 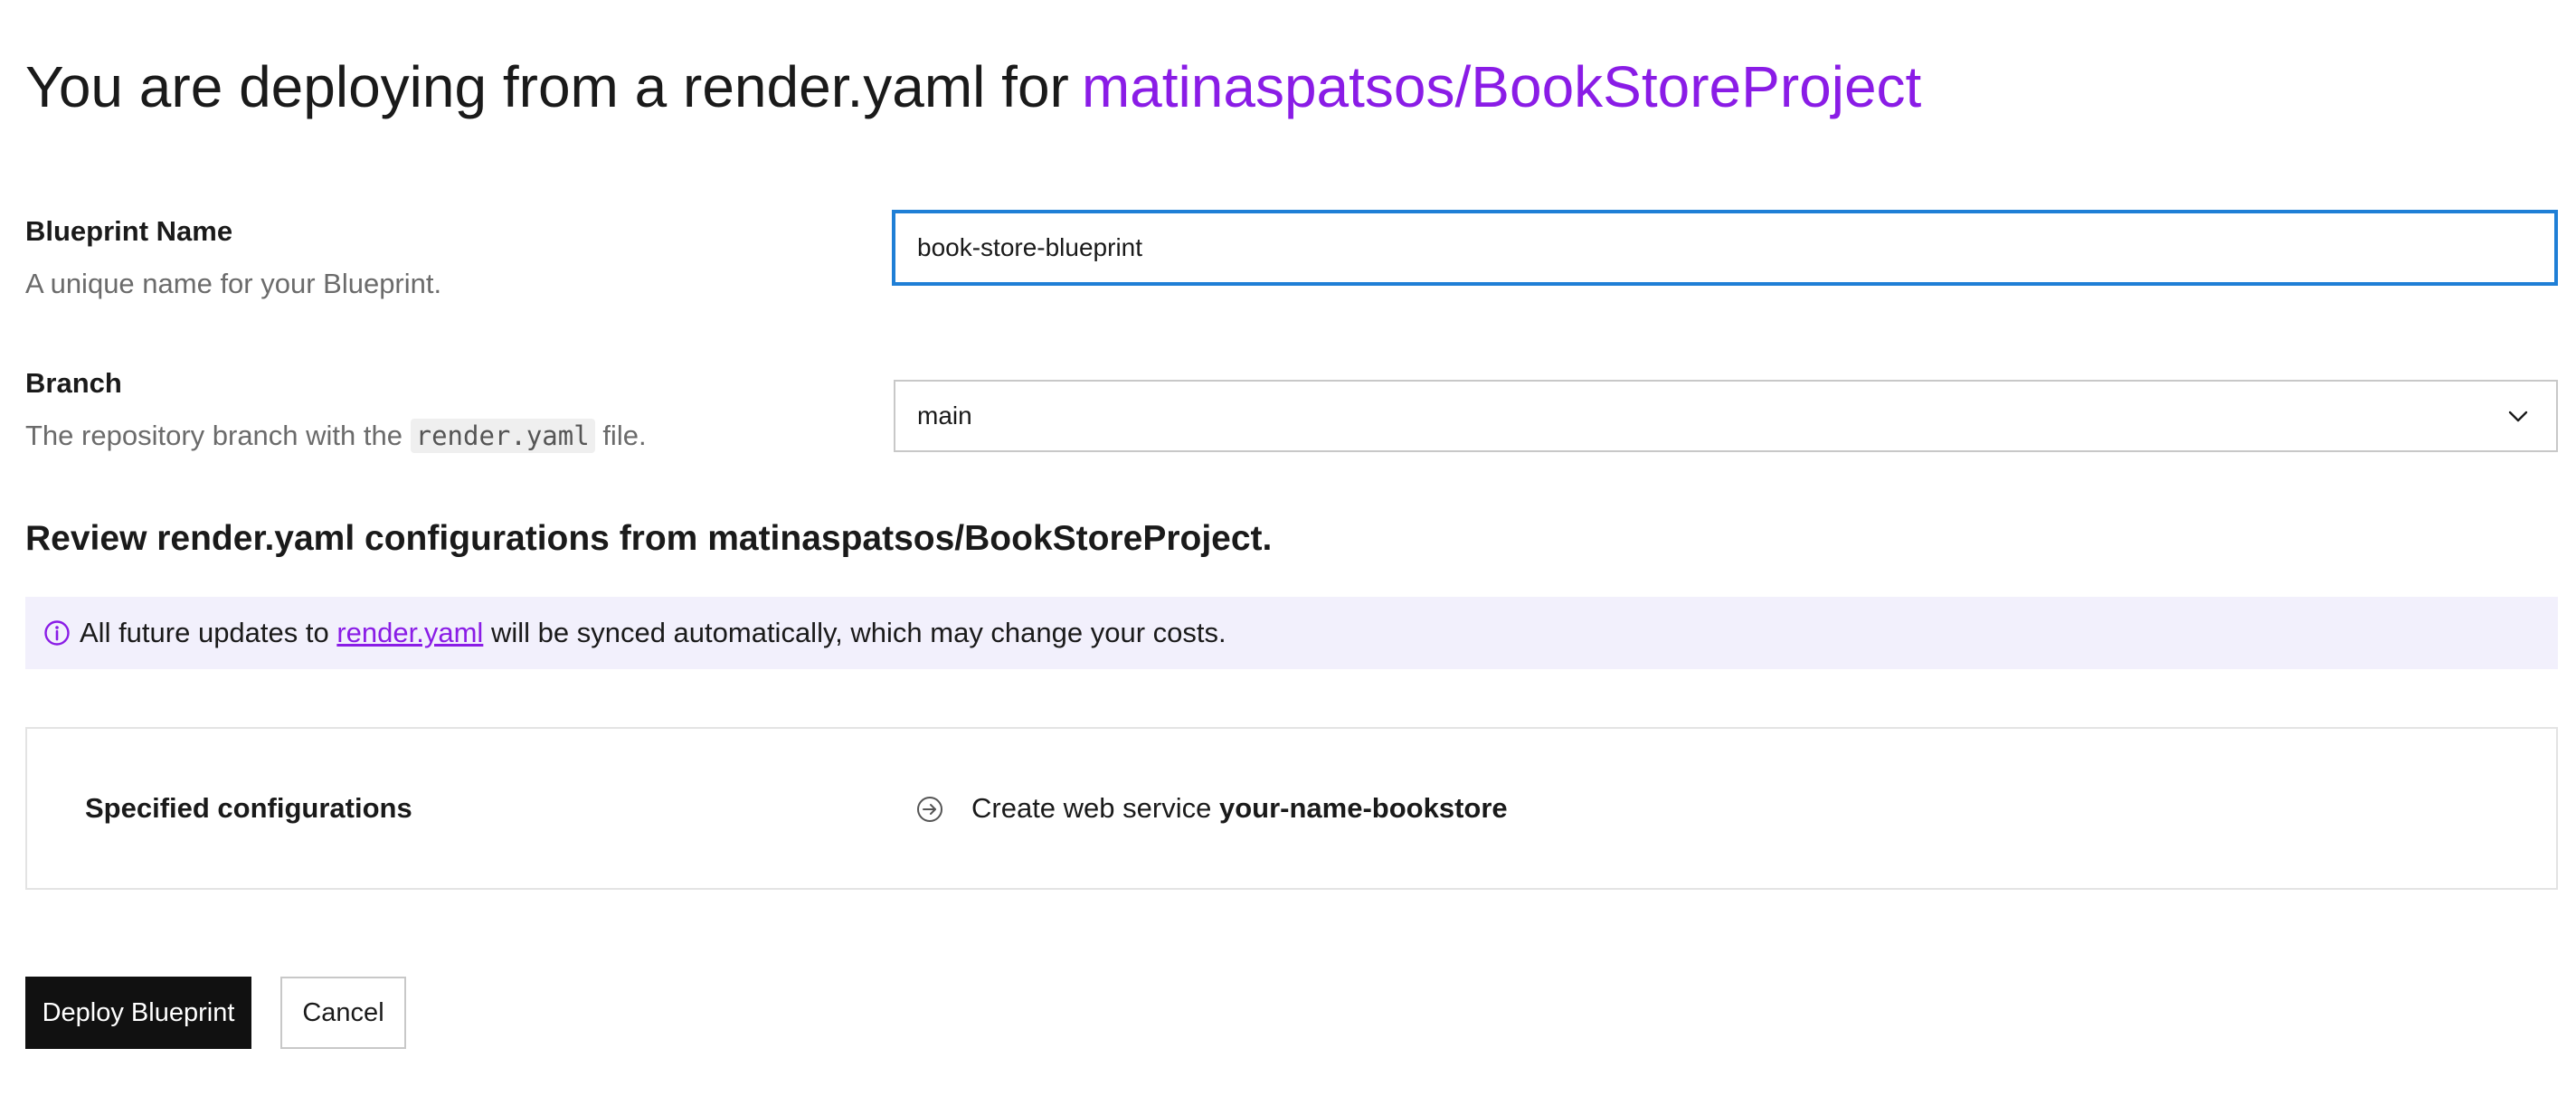 What do you see at coordinates (138, 1013) in the screenshot?
I see `deploy-blueprint-button: Deploy Blueprint` at bounding box center [138, 1013].